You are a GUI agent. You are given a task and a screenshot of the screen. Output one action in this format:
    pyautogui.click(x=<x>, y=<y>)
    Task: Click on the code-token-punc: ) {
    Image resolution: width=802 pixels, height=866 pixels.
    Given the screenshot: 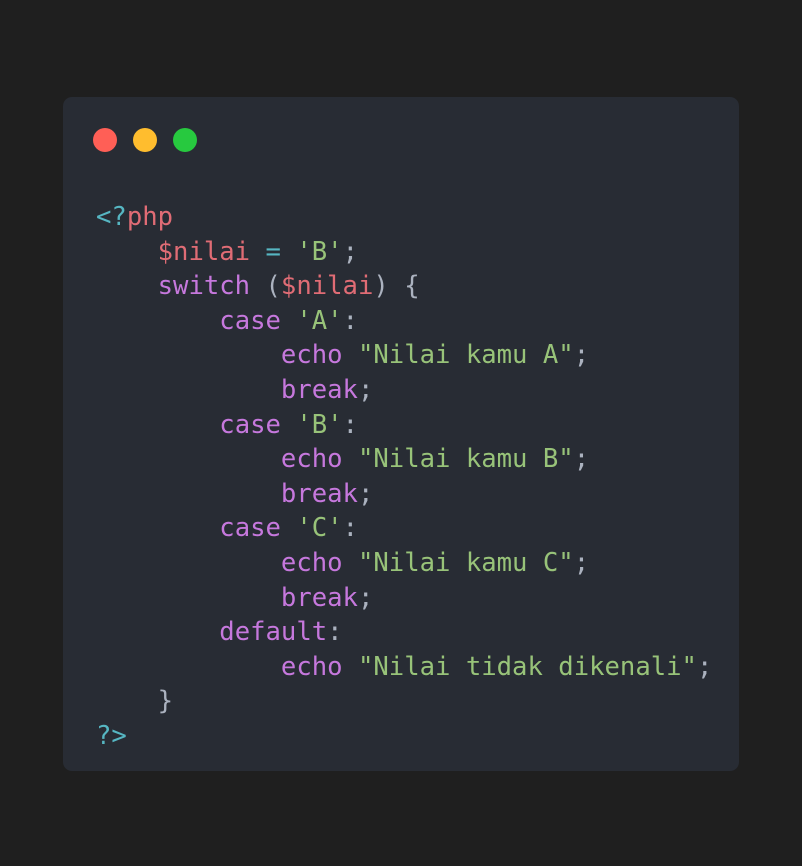 What is the action you would take?
    pyautogui.click(x=396, y=286)
    